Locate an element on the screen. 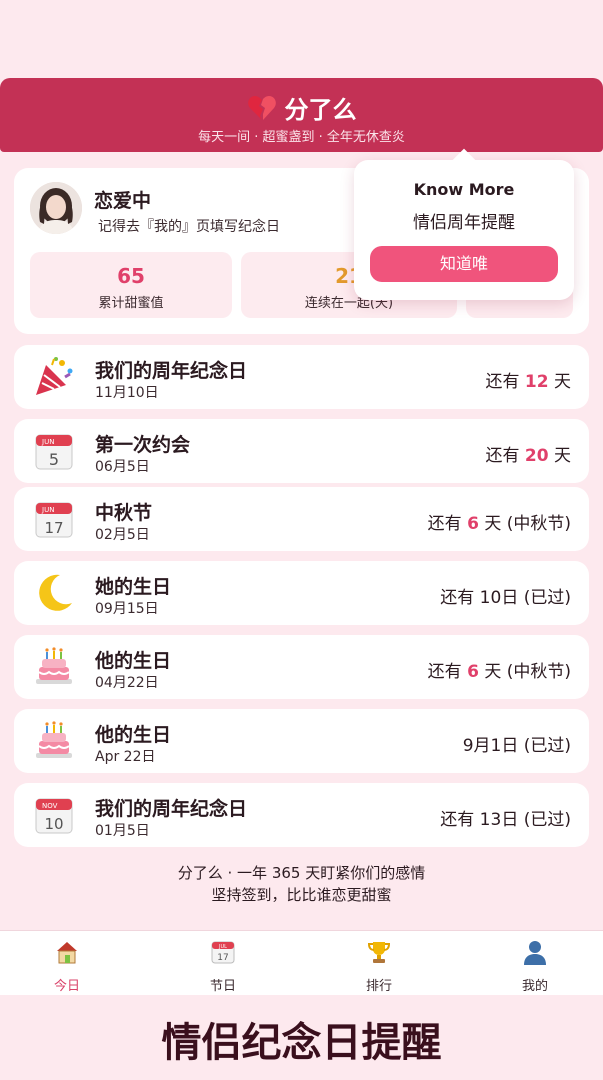  tab-mine: 我的 is located at coordinates (535, 963).